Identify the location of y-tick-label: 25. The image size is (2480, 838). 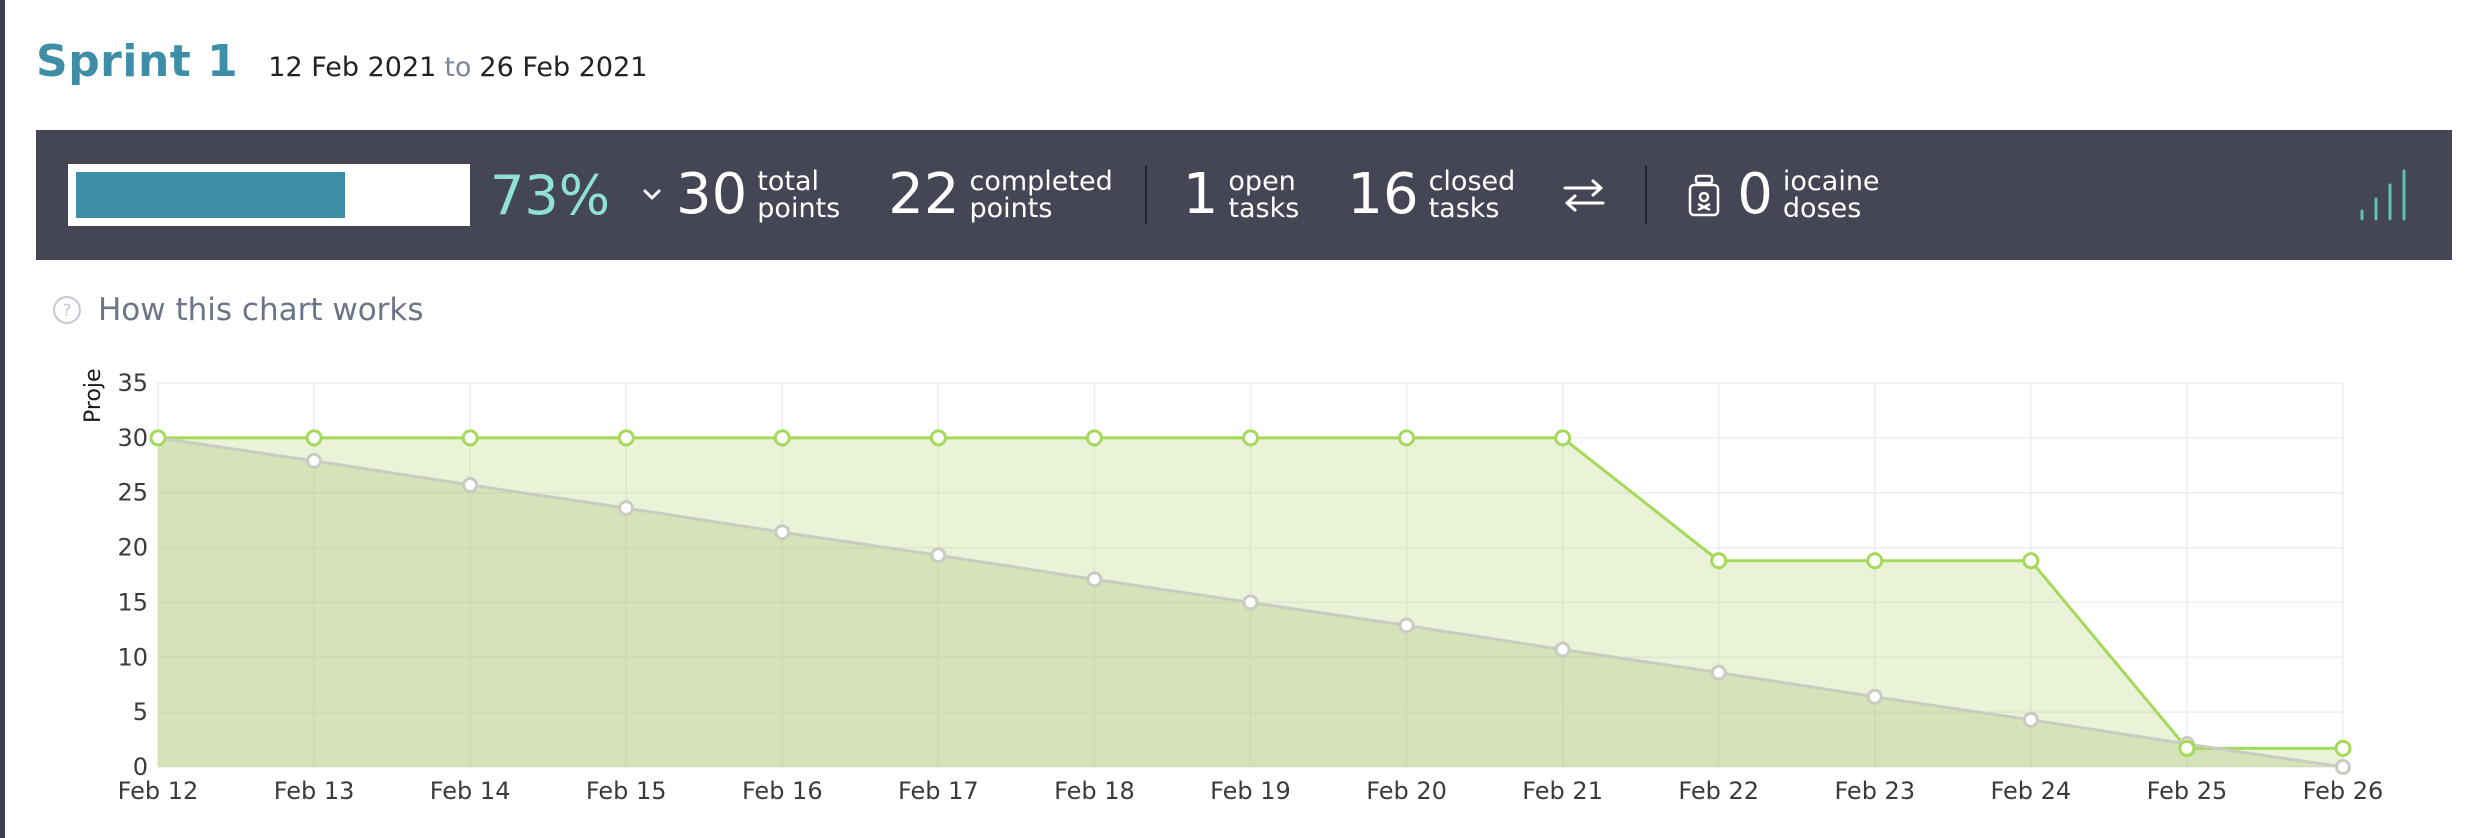
(132, 493).